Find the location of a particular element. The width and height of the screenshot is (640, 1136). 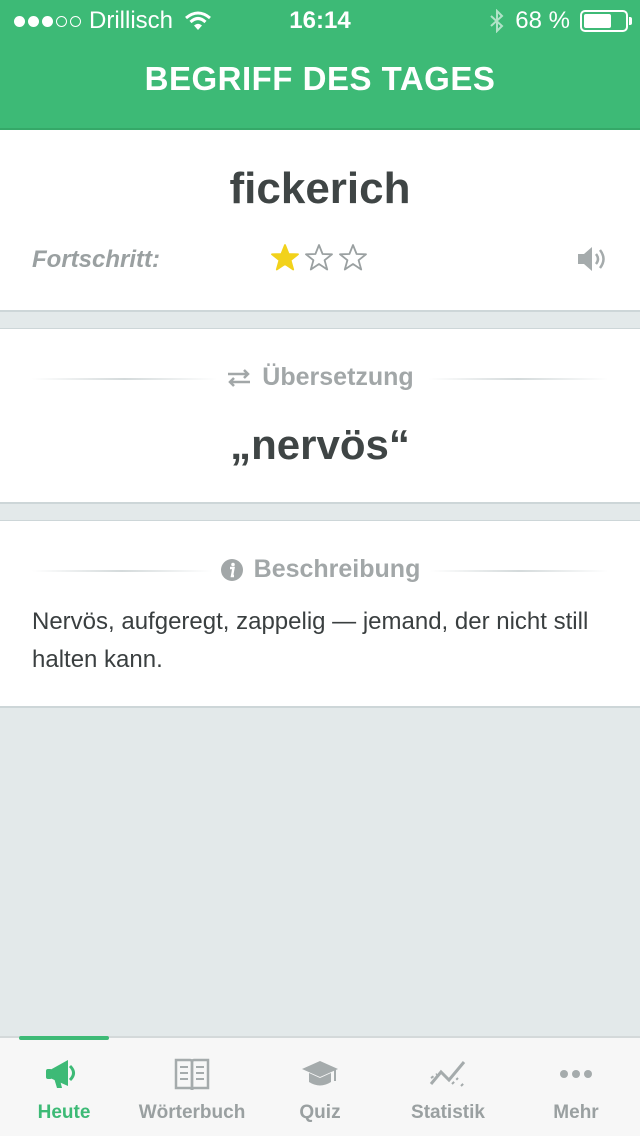

battery-icon is located at coordinates (606, 21).